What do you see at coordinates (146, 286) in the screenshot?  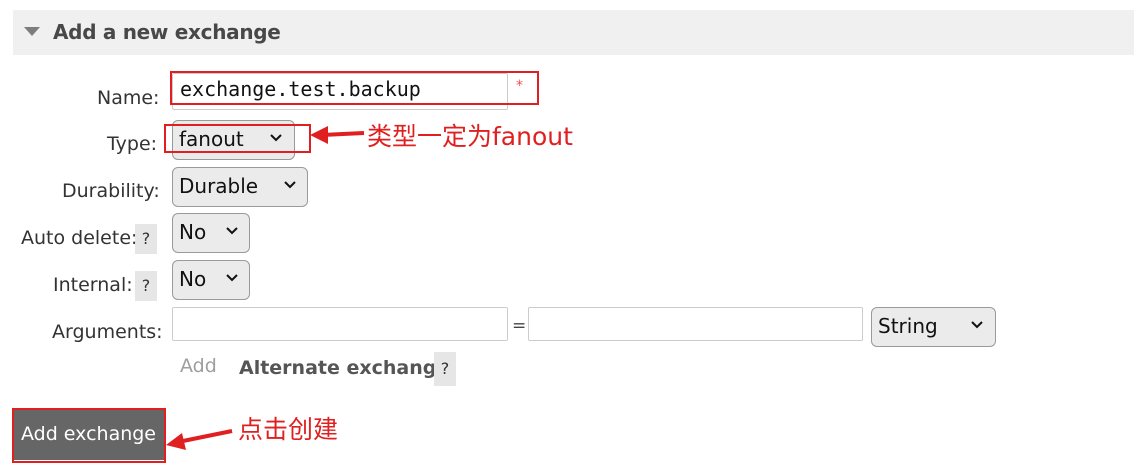 I see `internal-help-button: ?` at bounding box center [146, 286].